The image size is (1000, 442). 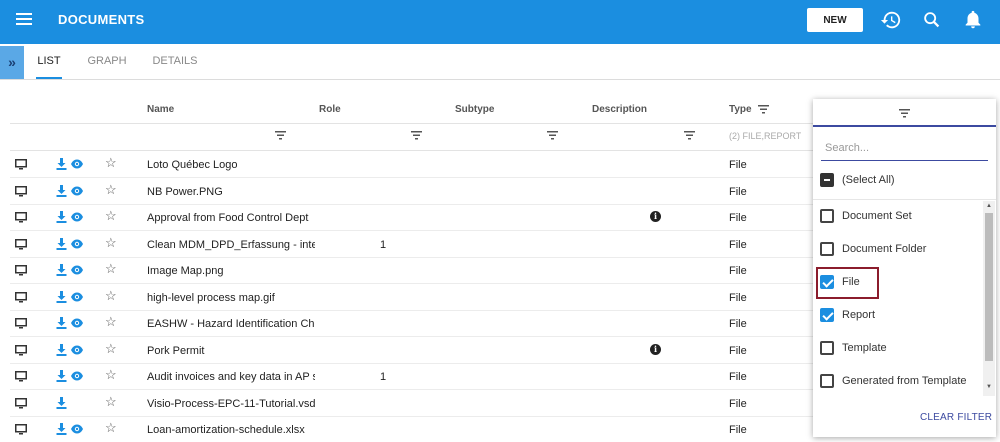 I want to click on filter-option: Report, so click(x=900, y=315).